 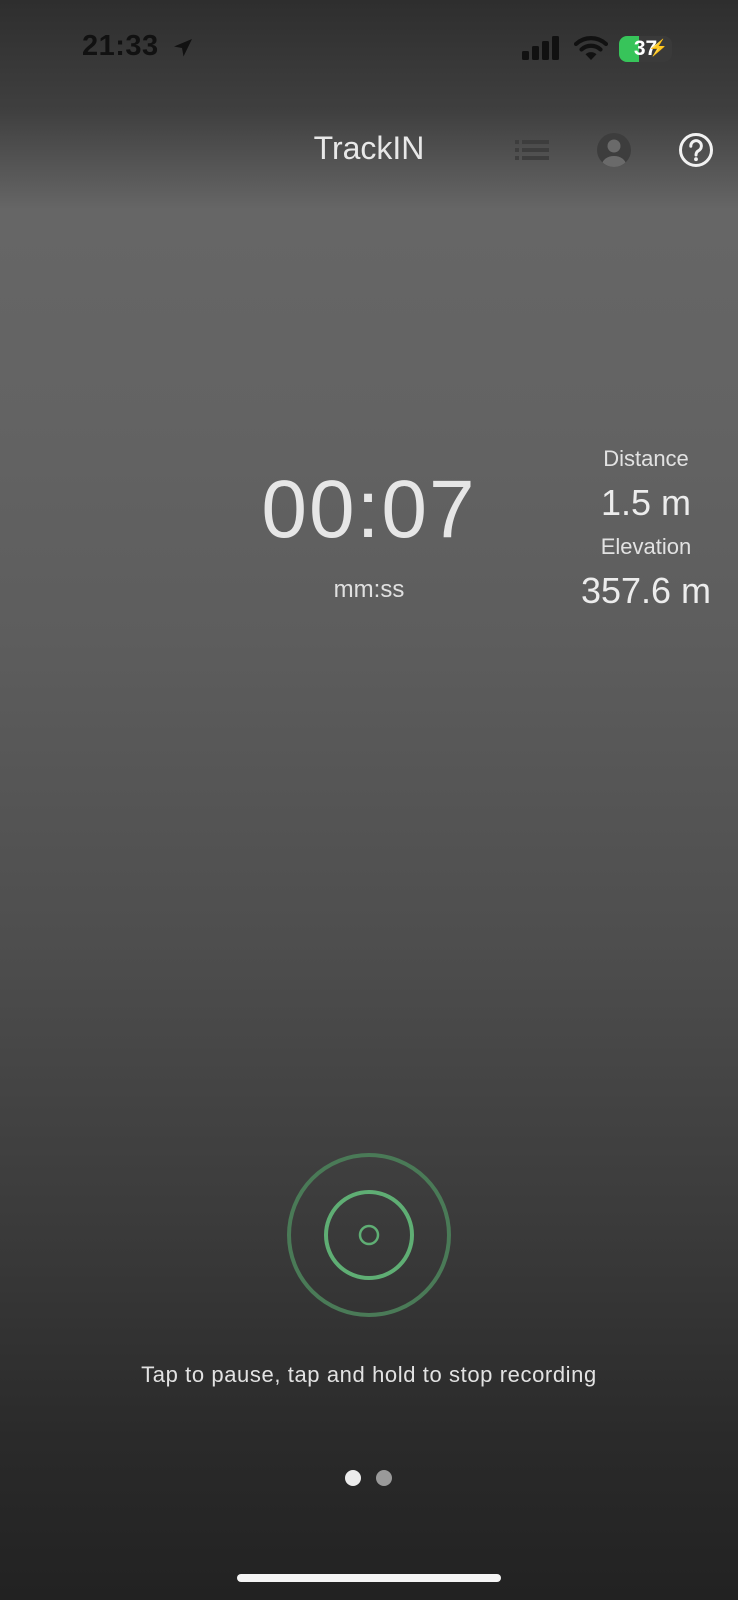 I want to click on location-arrow-icon, so click(x=183, y=50).